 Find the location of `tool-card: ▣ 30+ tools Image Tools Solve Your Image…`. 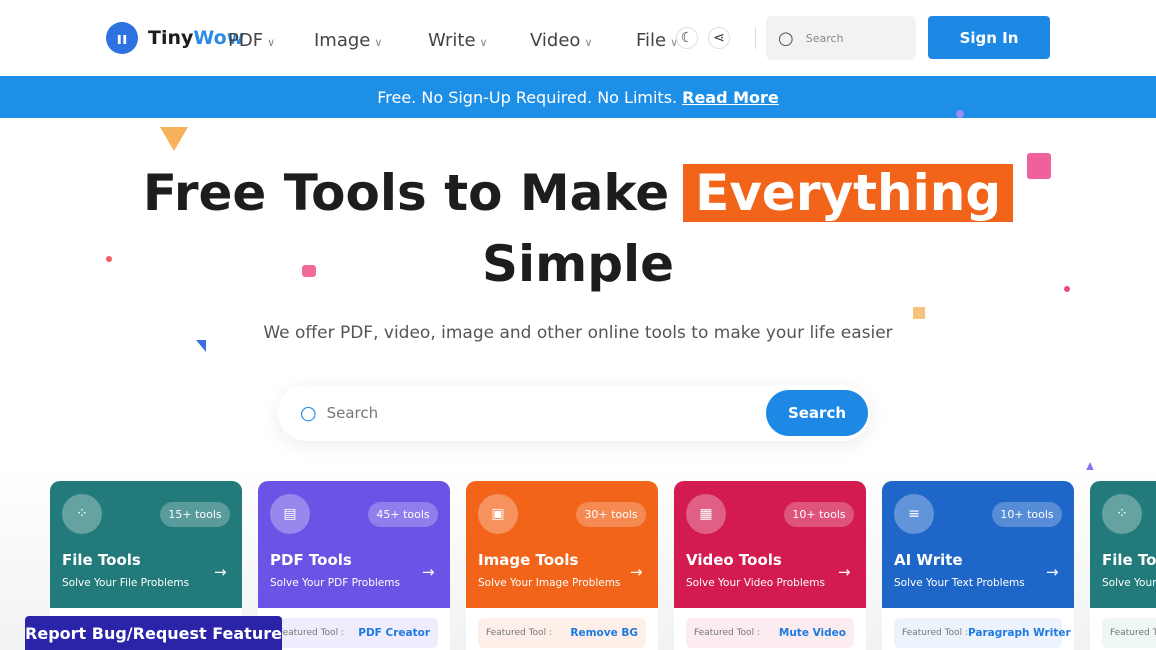

tool-card: ▣ 30+ tools Image Tools Solve Your Image… is located at coordinates (562, 565).